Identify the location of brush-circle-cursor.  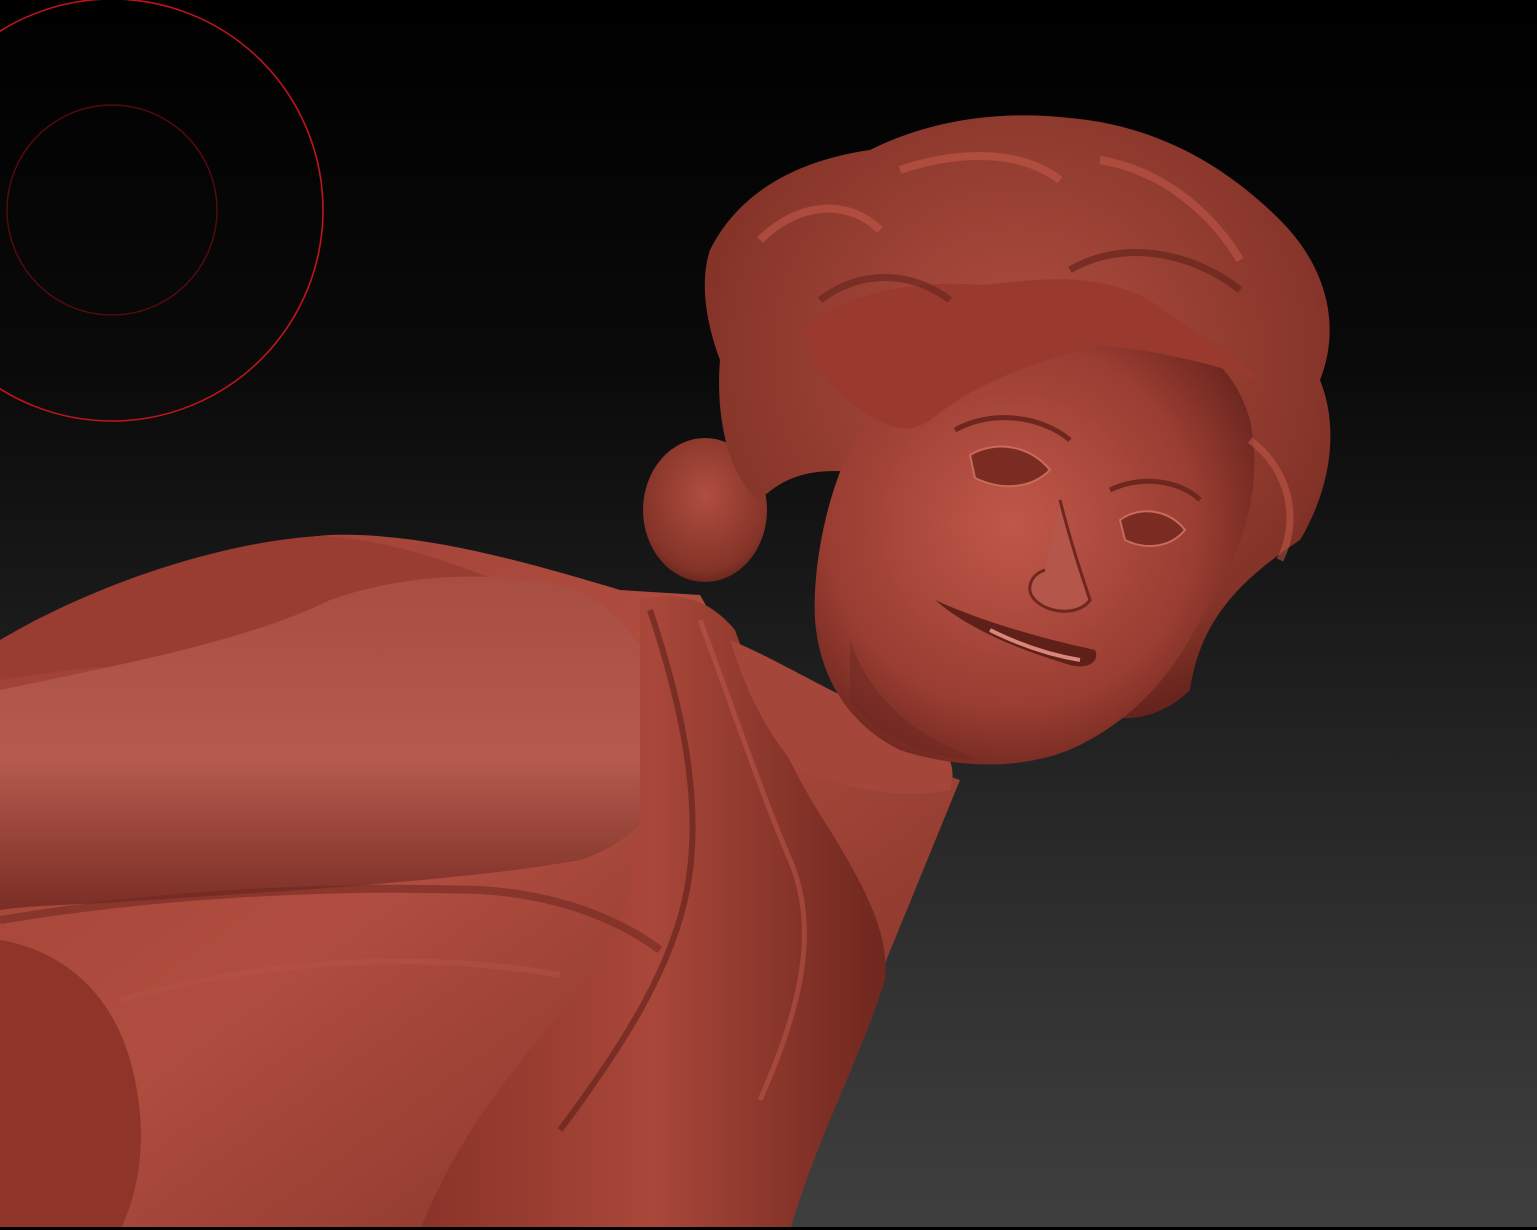
(162, 211).